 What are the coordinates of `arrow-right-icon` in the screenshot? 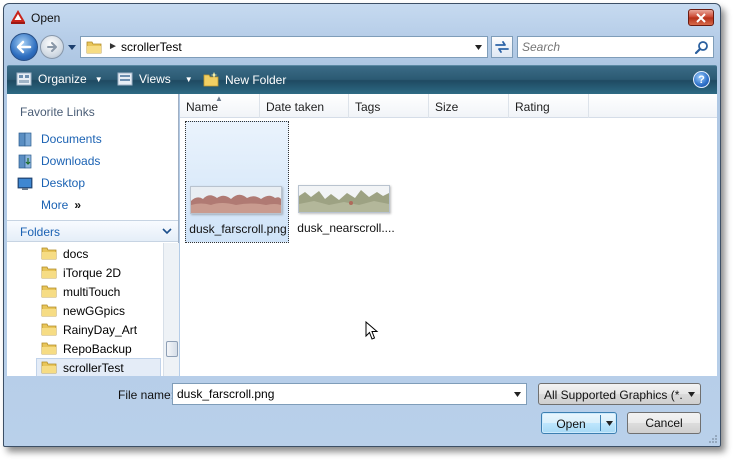 It's located at (52, 47).